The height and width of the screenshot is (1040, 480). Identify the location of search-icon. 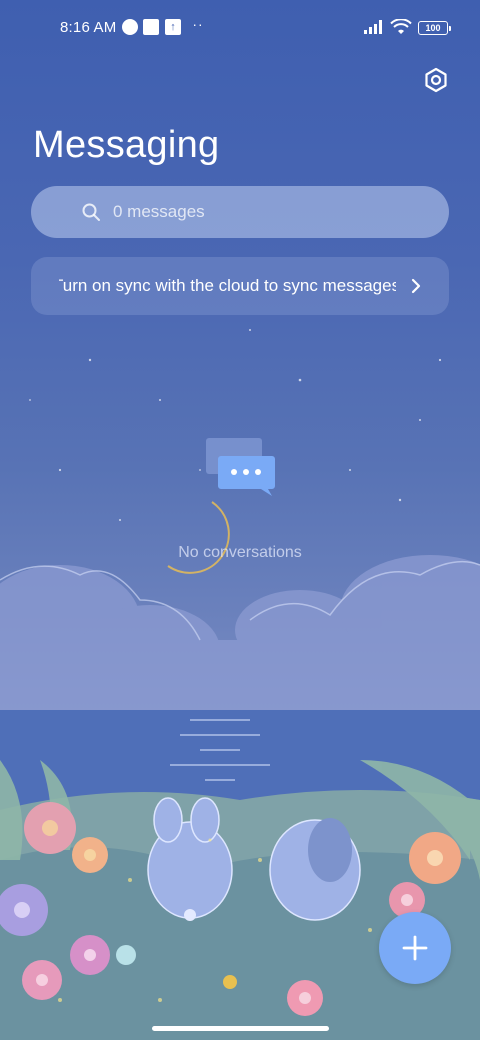
(91, 212).